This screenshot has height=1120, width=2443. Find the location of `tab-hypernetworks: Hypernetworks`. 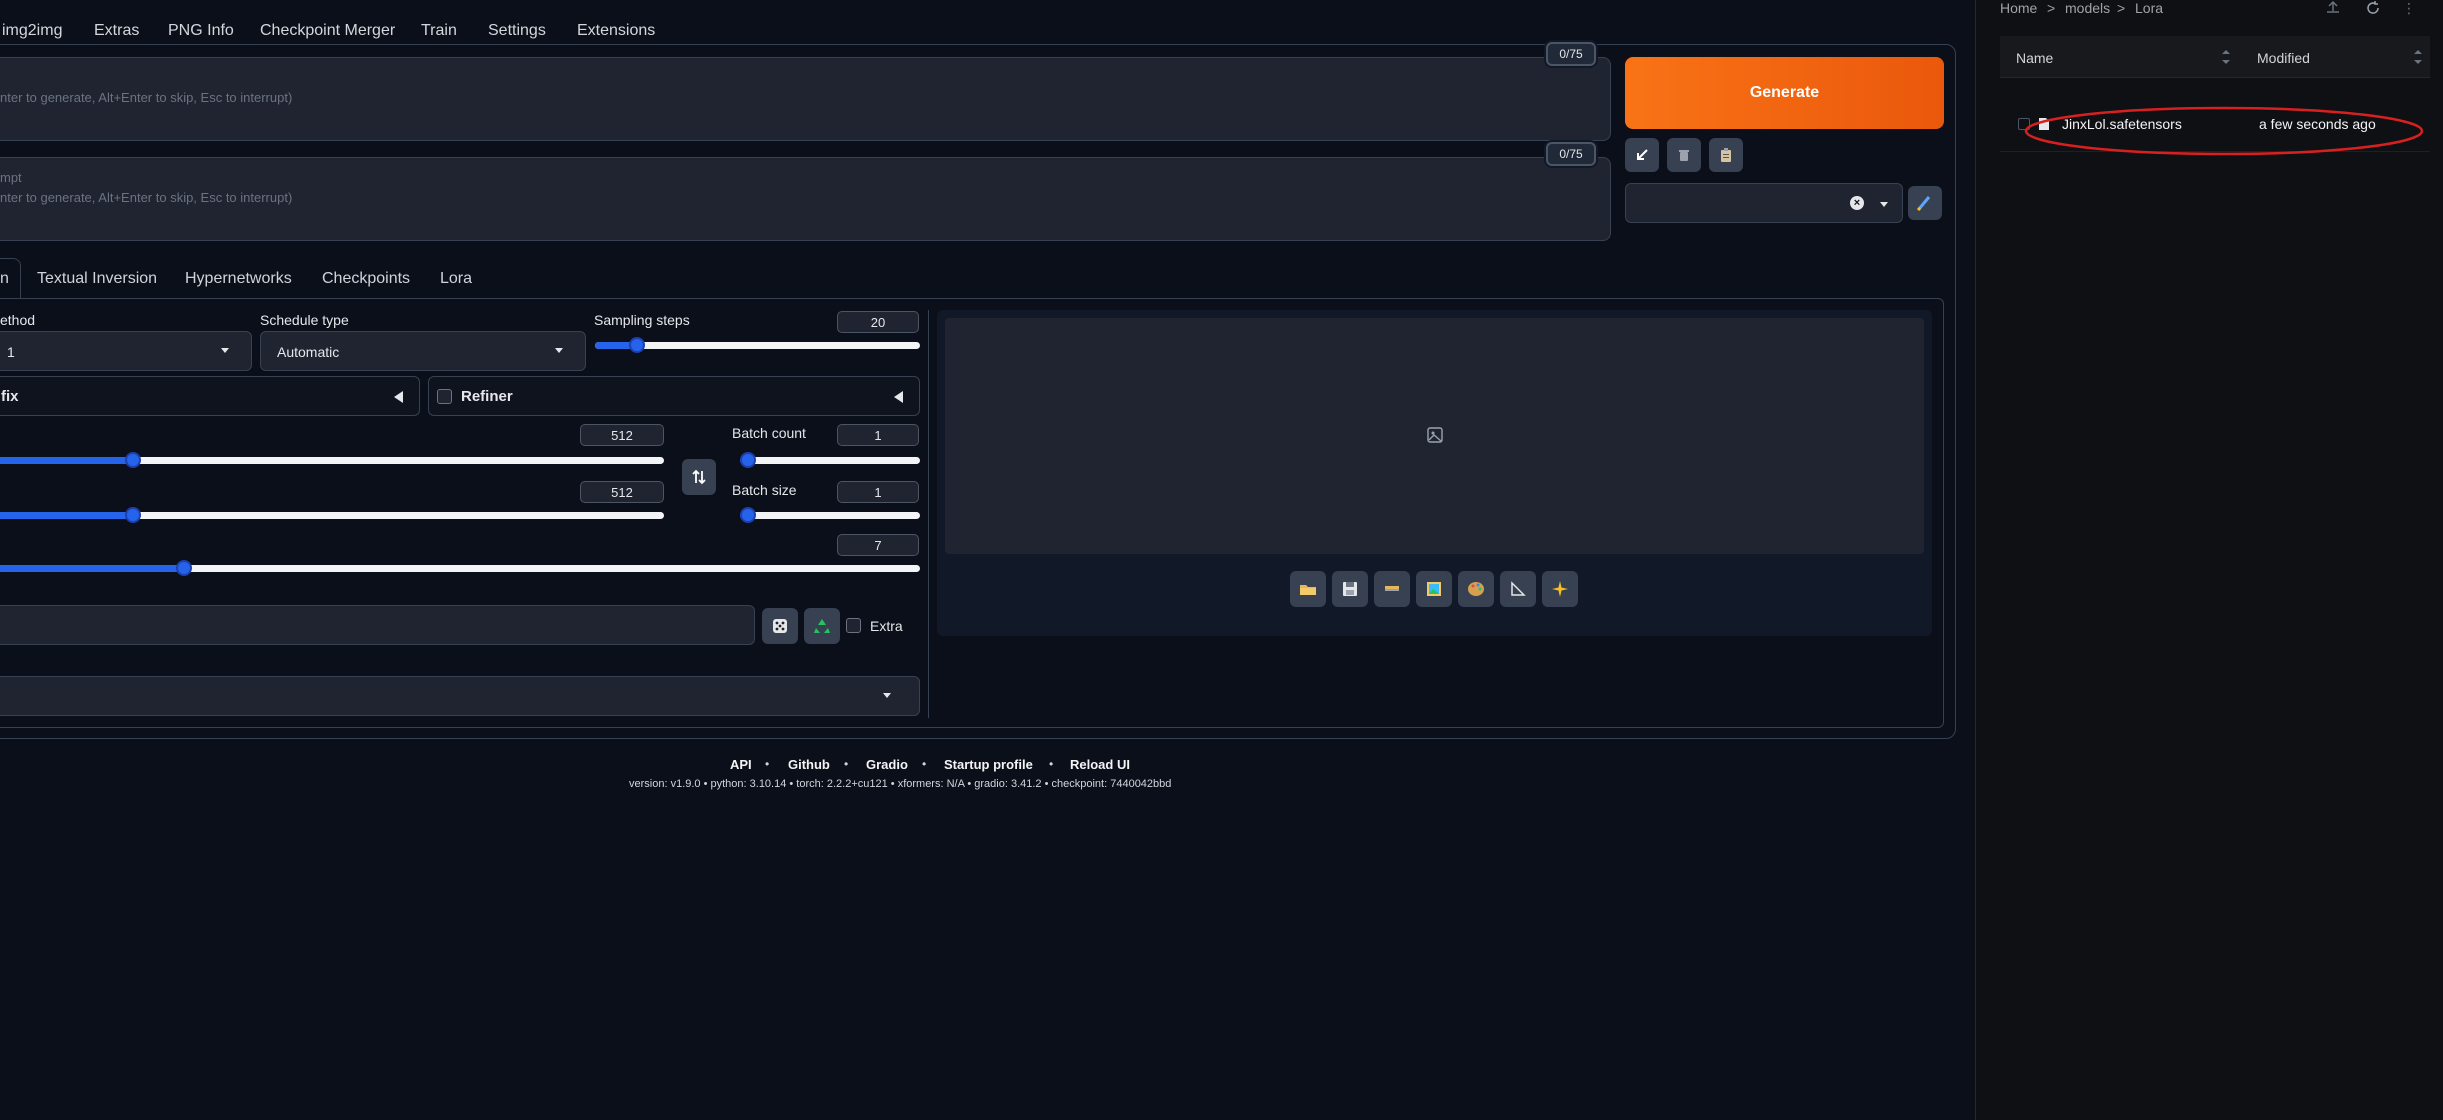

tab-hypernetworks: Hypernetworks is located at coordinates (238, 279).